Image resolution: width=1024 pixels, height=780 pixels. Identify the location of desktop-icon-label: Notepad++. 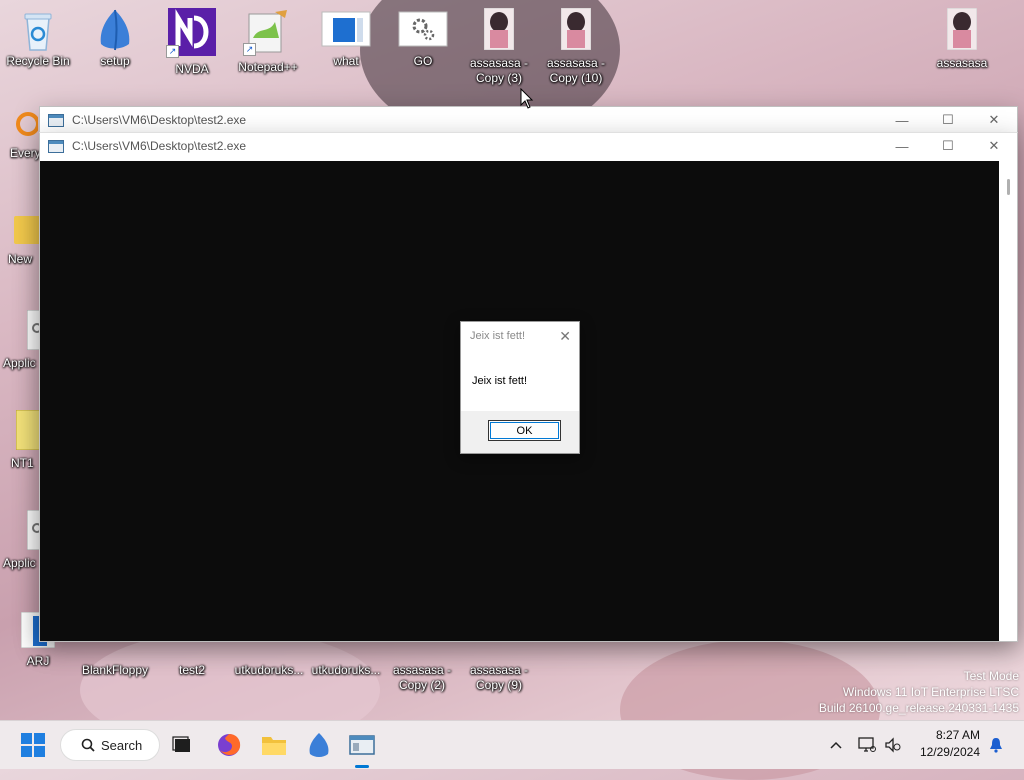
(268, 67).